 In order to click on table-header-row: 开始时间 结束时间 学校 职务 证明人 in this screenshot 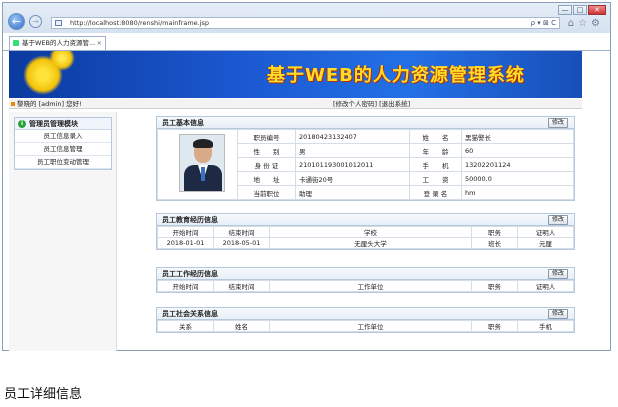, I will do `click(365, 232)`.